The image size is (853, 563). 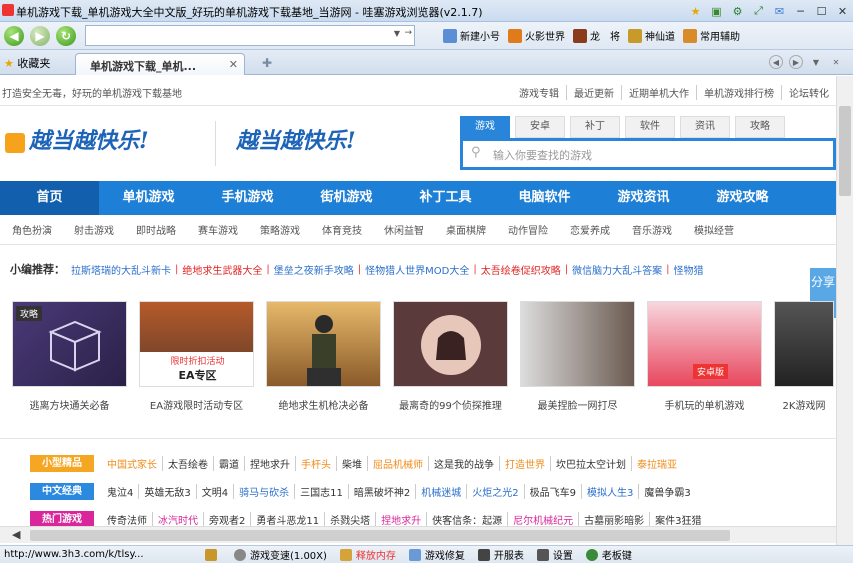 I want to click on refresh-button: ↻, so click(x=66, y=36).